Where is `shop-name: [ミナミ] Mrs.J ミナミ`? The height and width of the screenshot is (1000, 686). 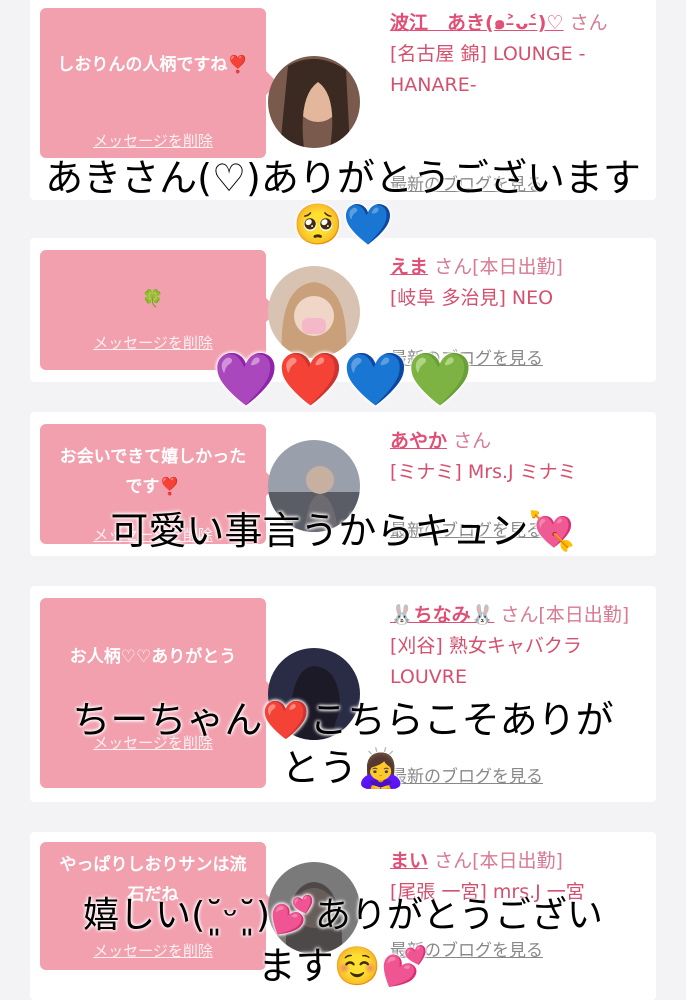 shop-name: [ミナミ] Mrs.J ミナミ is located at coordinates (483, 472).